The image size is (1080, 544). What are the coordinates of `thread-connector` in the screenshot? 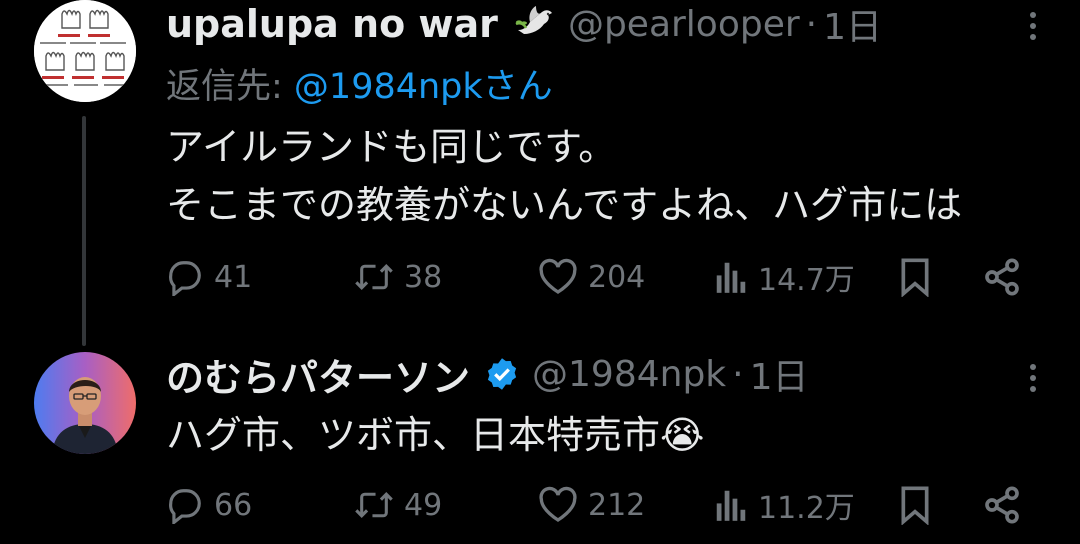 It's located at (84, 231).